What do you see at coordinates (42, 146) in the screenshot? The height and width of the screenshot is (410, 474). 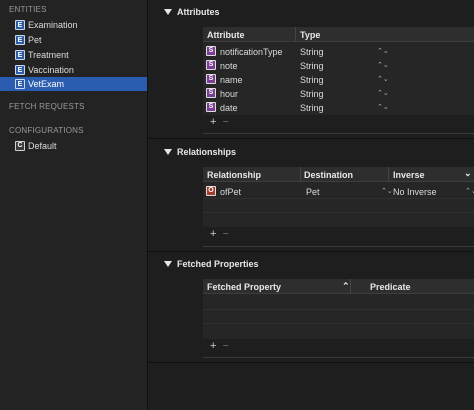 I see `sidebar-item-label: Default` at bounding box center [42, 146].